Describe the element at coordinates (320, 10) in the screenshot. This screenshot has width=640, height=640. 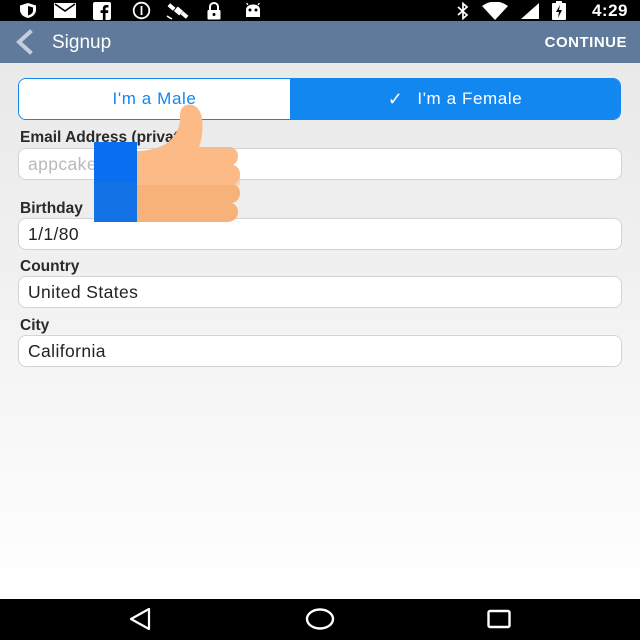
I see `status-bar: 4:29` at that location.